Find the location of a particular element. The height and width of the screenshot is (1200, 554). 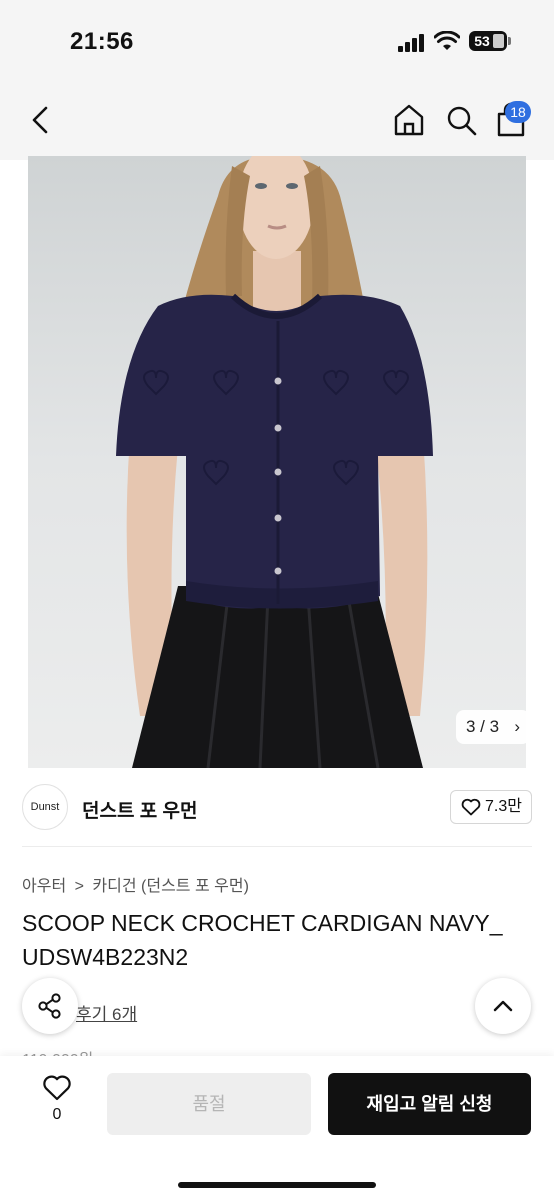

divider is located at coordinates (277, 846).